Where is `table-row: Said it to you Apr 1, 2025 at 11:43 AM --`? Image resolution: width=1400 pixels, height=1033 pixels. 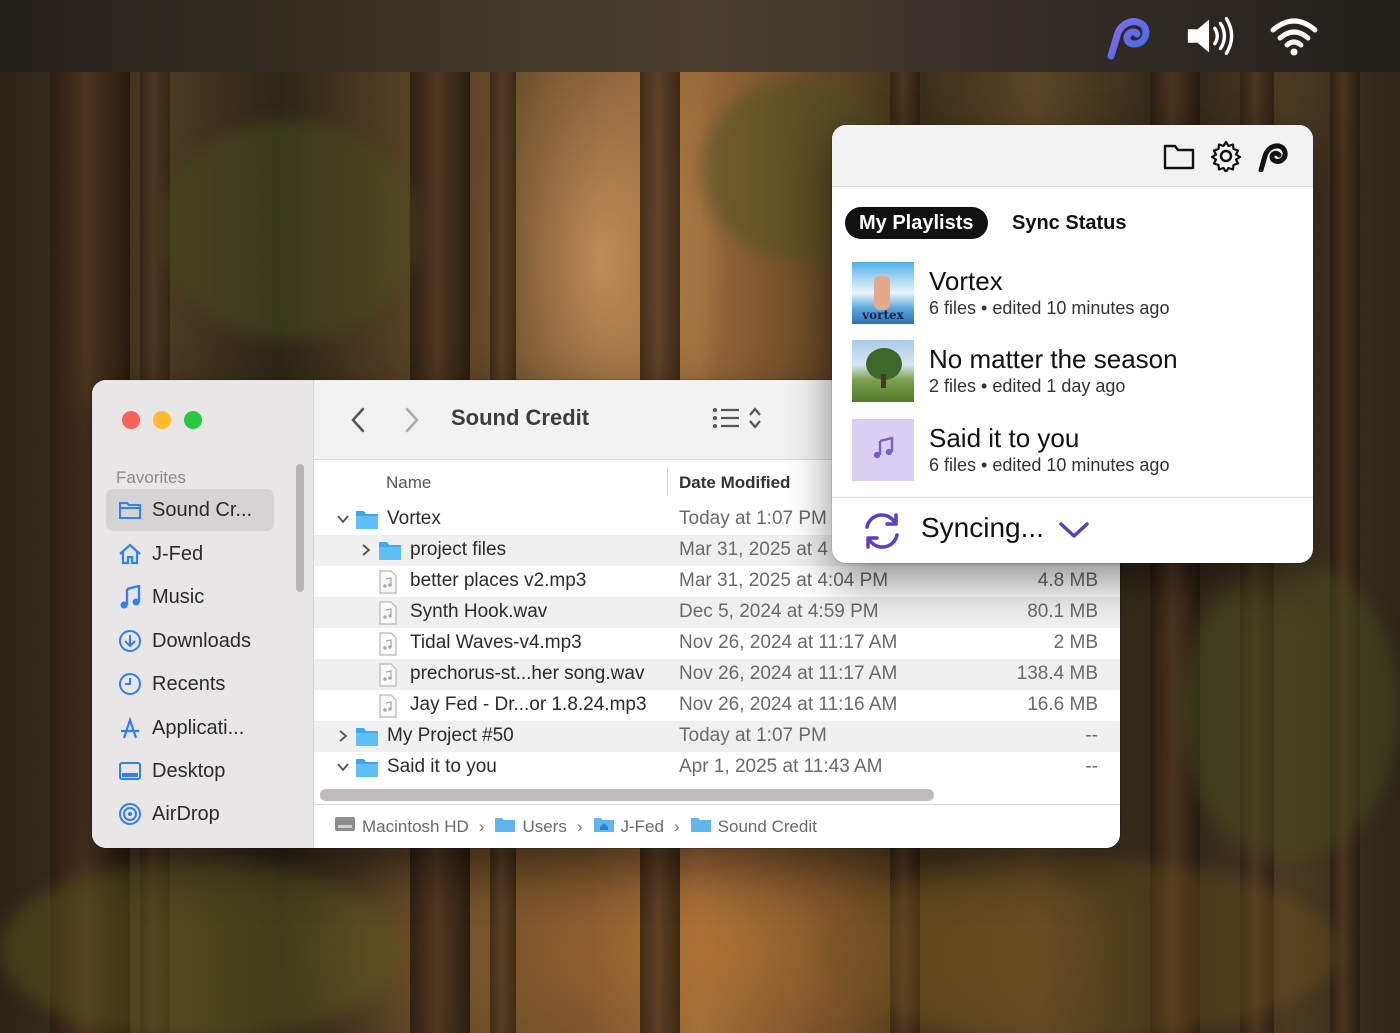
table-row: Said it to you Apr 1, 2025 at 11:43 AM -- is located at coordinates (717, 767).